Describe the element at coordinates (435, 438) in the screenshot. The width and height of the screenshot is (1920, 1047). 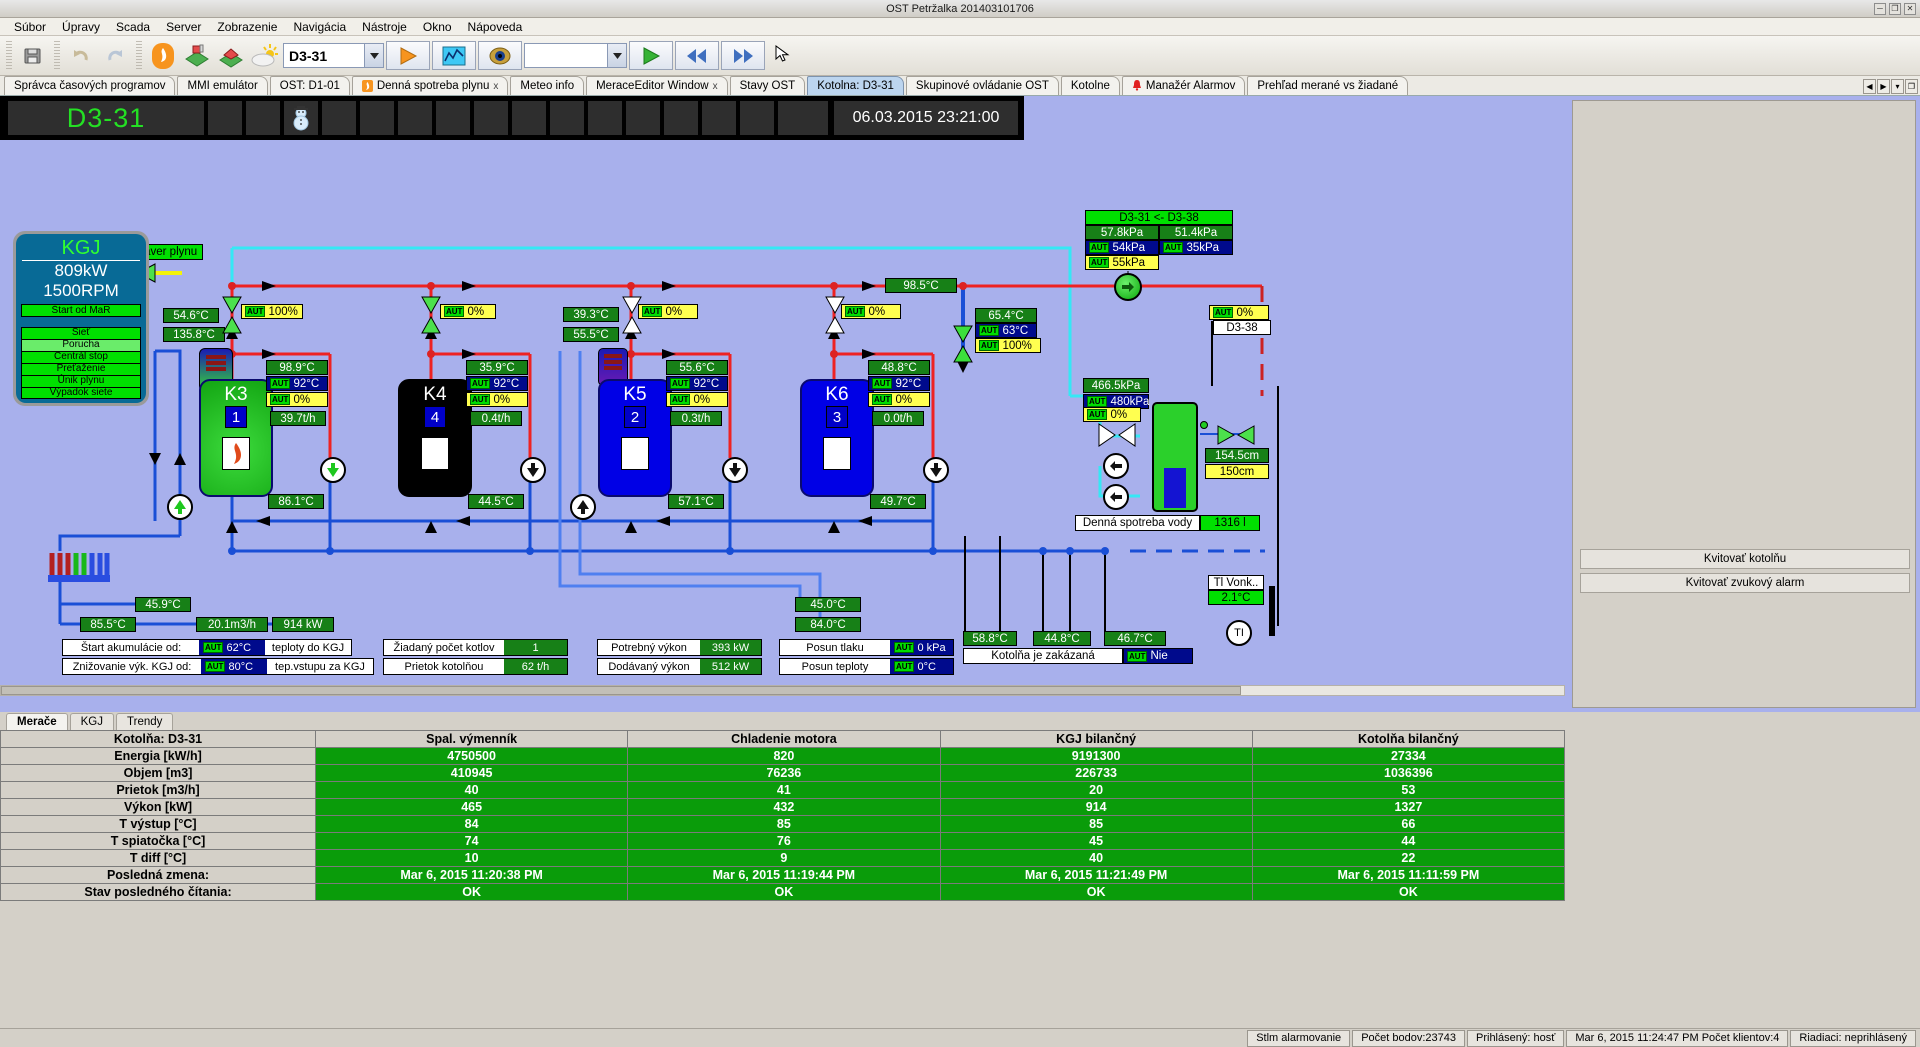
I see `boiler-k4: K4 4` at that location.